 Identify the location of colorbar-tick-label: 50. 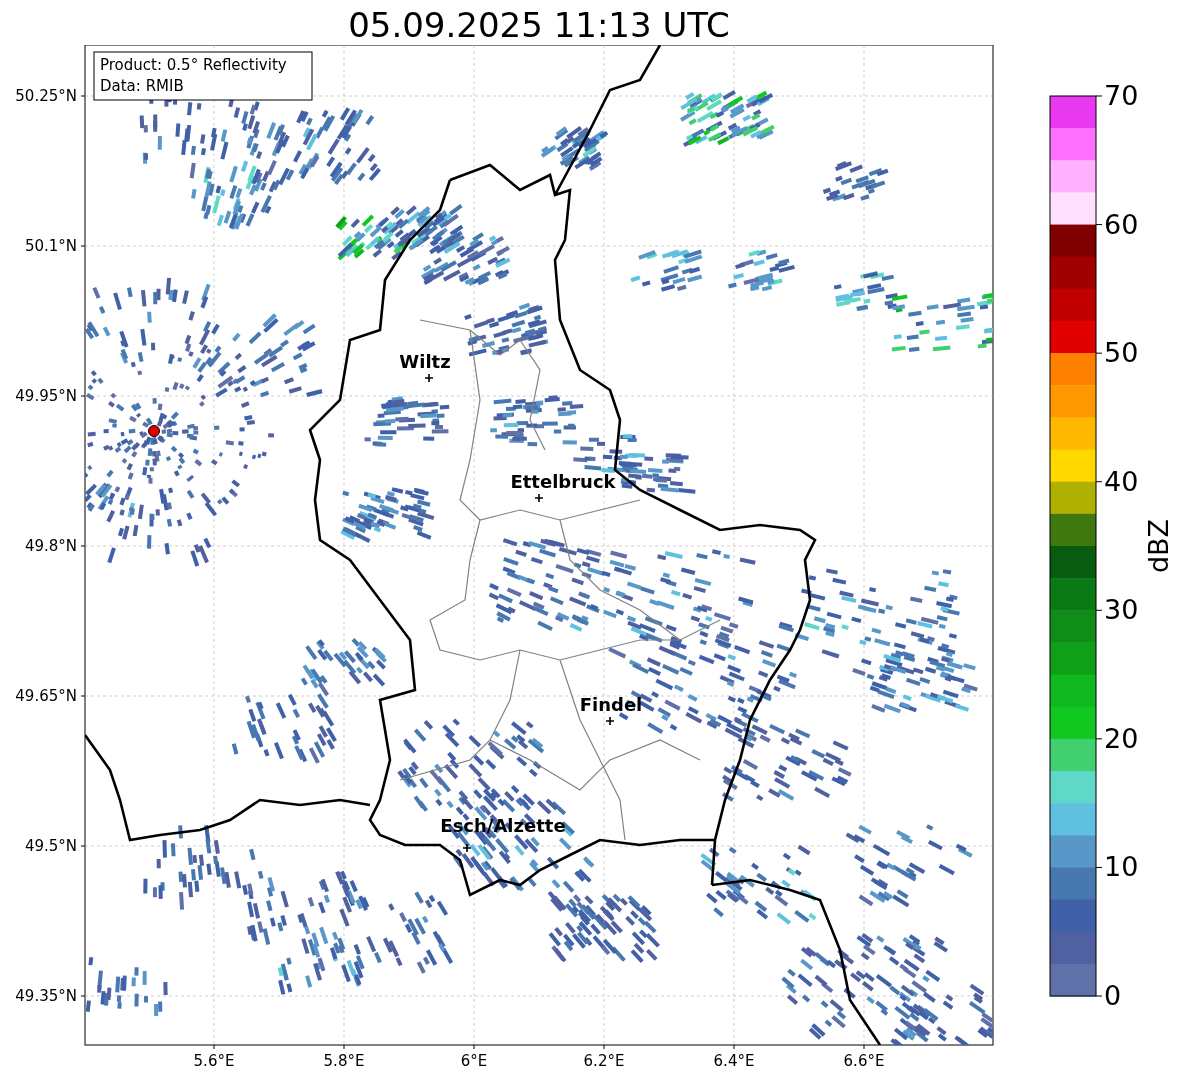
(1121, 353).